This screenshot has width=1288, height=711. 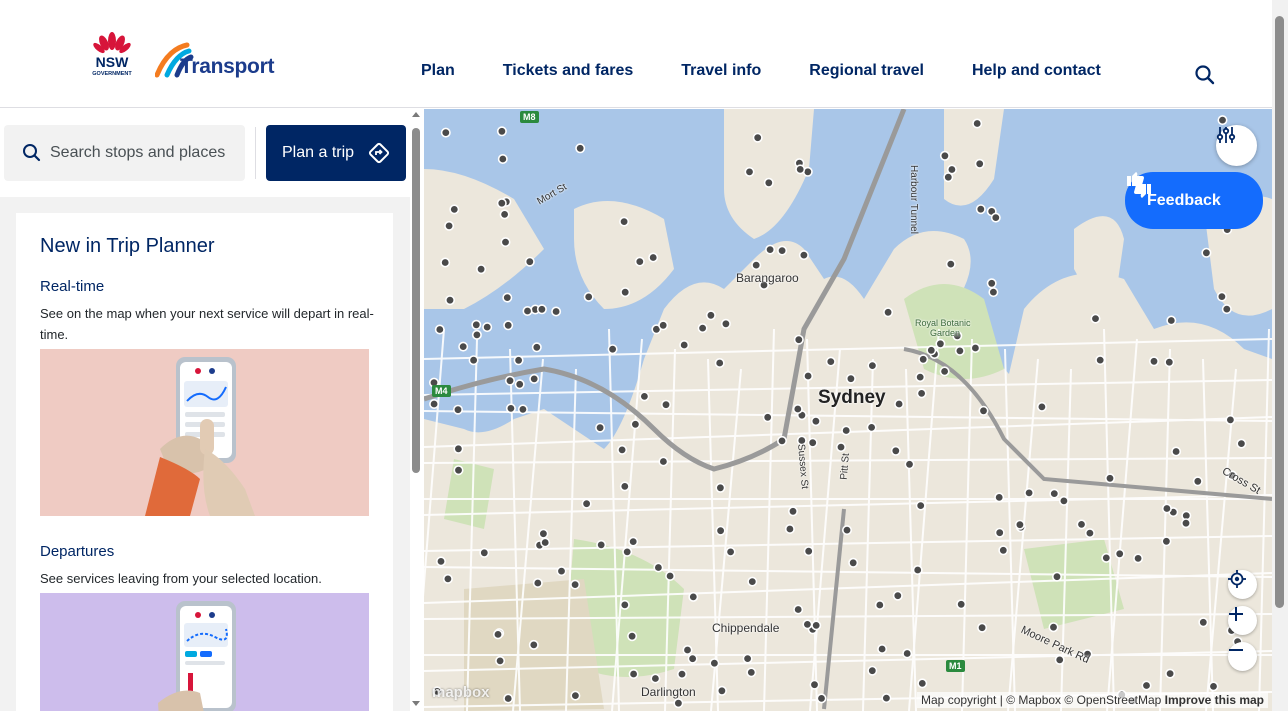 I want to click on zoom-in-button, so click(x=1242, y=620).